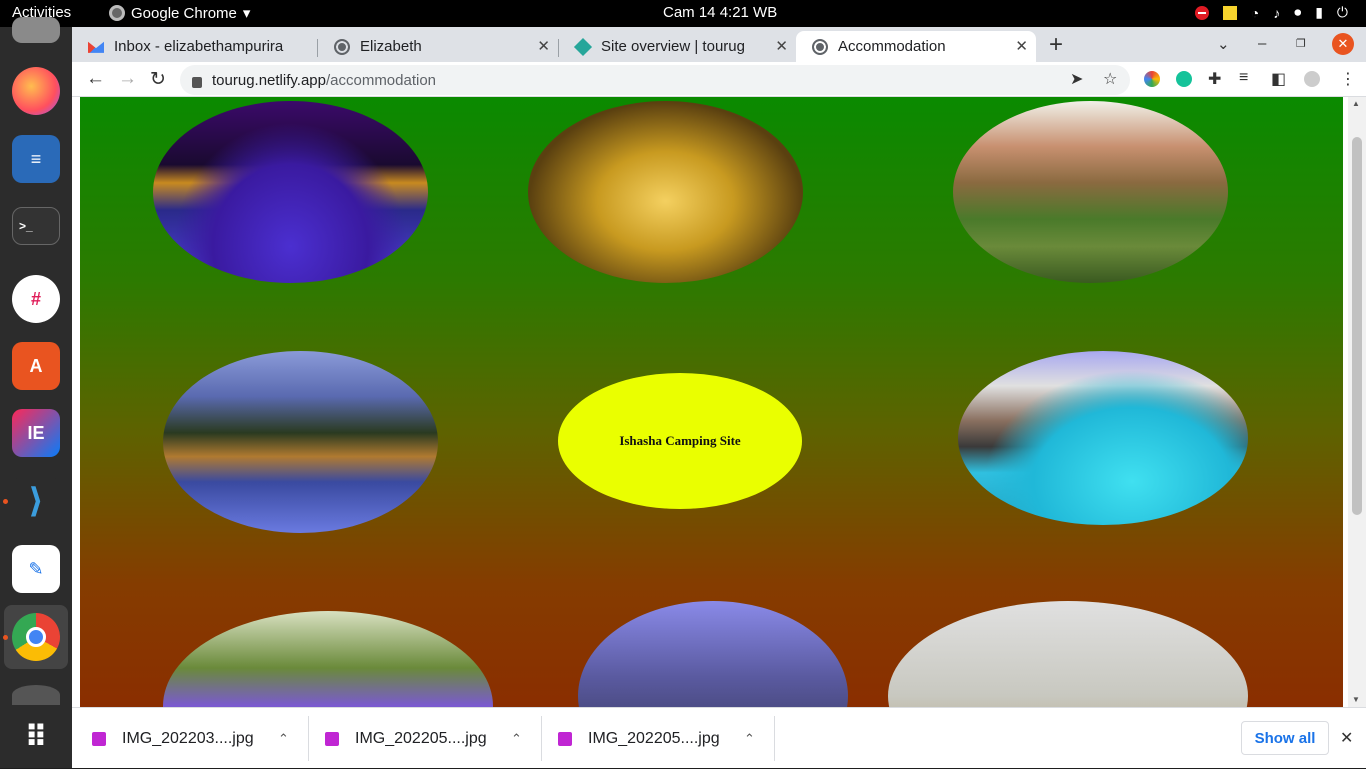 Image resolution: width=1366 pixels, height=769 pixels. What do you see at coordinates (36, 392) in the screenshot?
I see `dock: ≡ >_ # A IE ⟩ ✎ ⠿` at bounding box center [36, 392].